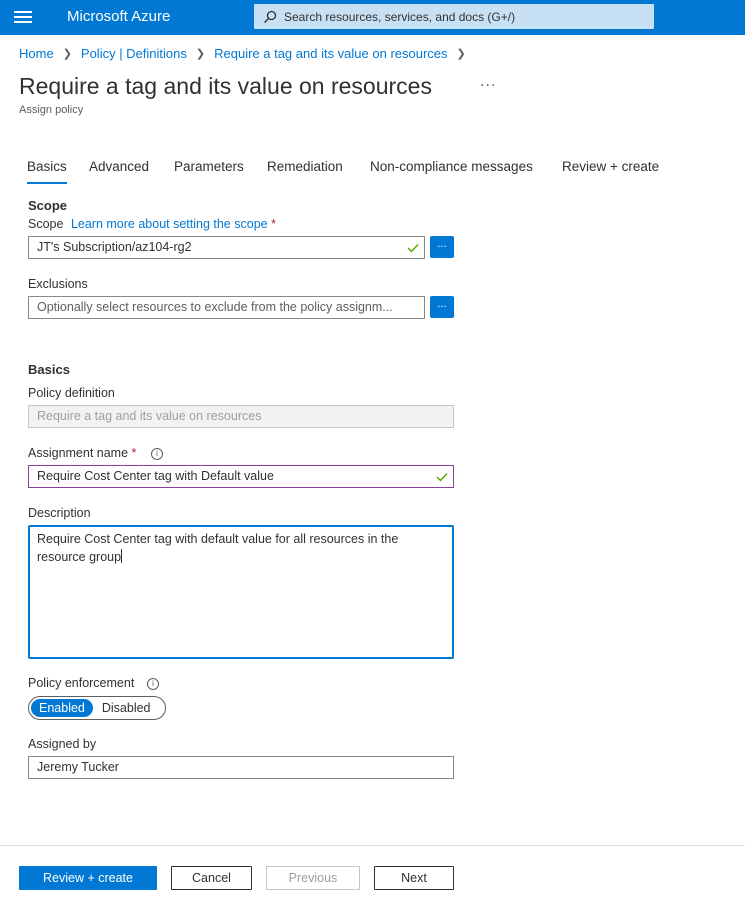 The width and height of the screenshot is (745, 900). Describe the element at coordinates (23, 17) in the screenshot. I see `hamburger-menu-icon` at that location.